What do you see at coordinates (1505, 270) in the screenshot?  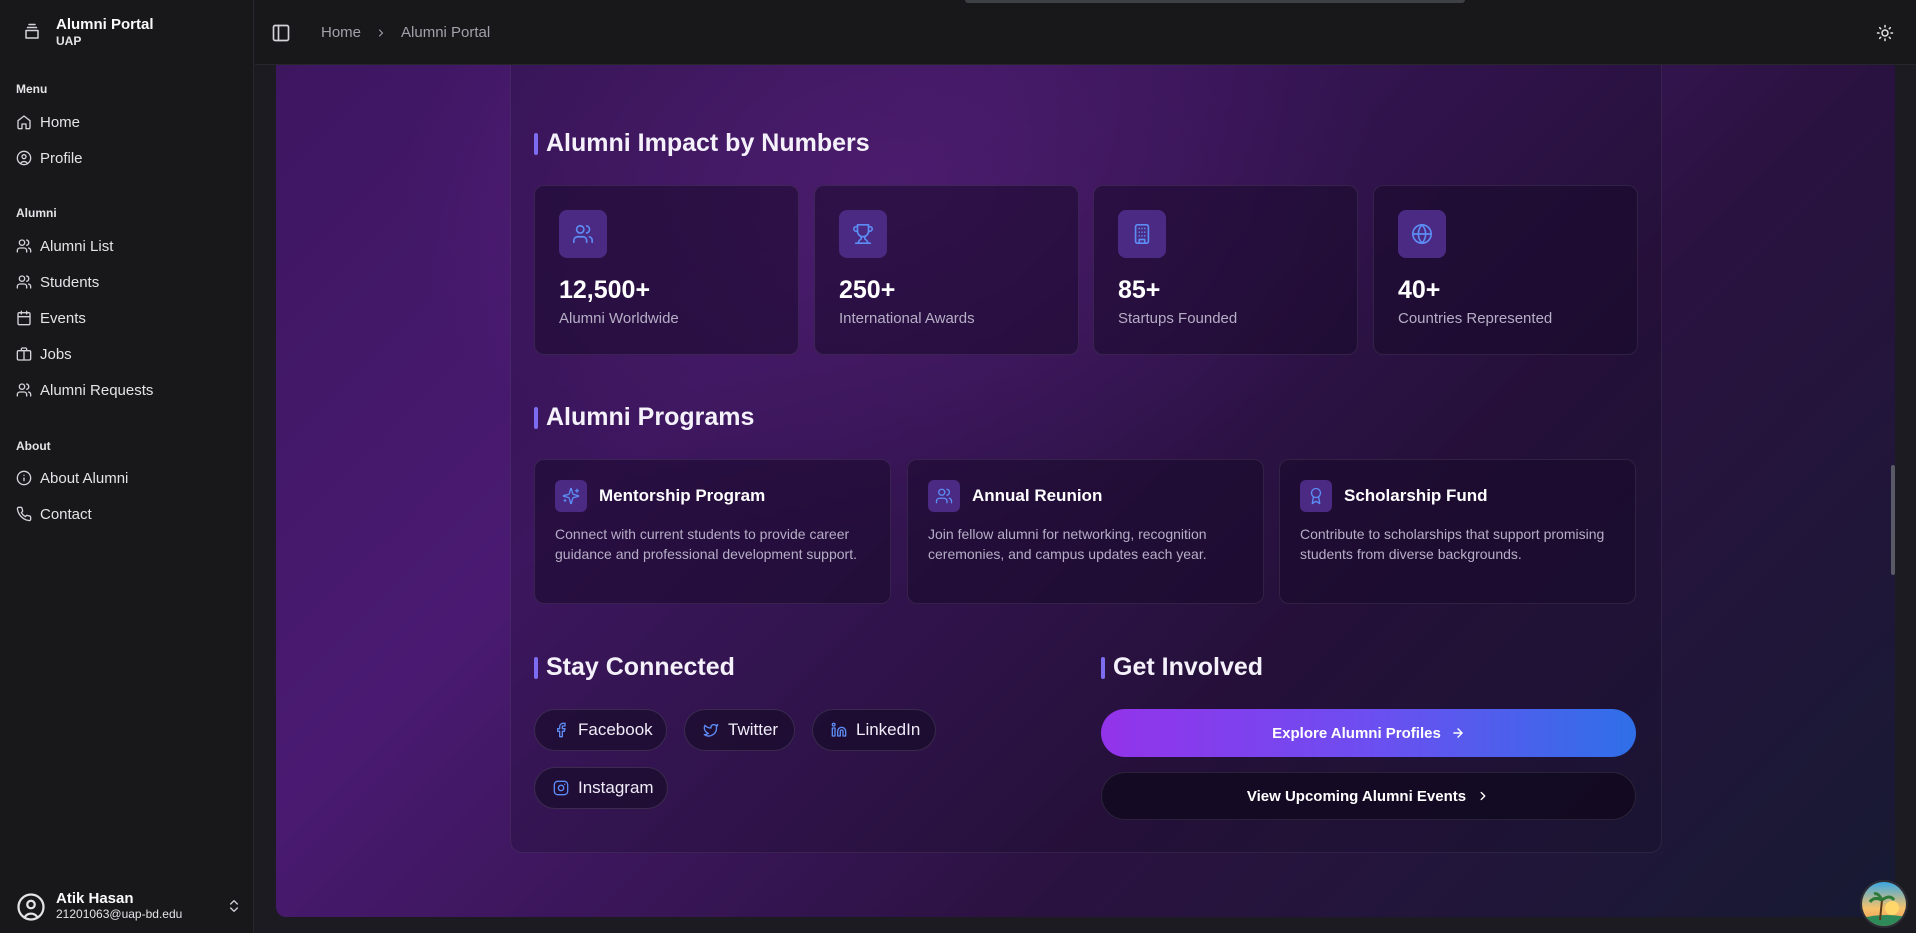 I see `stat-card: 40+ Countries Represented` at bounding box center [1505, 270].